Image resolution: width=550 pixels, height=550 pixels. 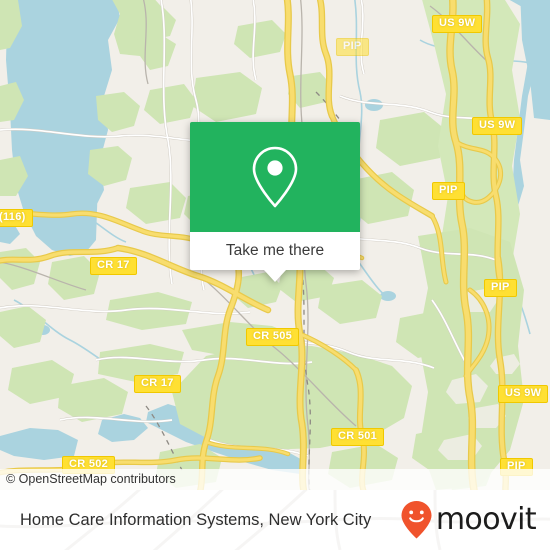 I want to click on popup-action: Take me there, so click(x=275, y=257).